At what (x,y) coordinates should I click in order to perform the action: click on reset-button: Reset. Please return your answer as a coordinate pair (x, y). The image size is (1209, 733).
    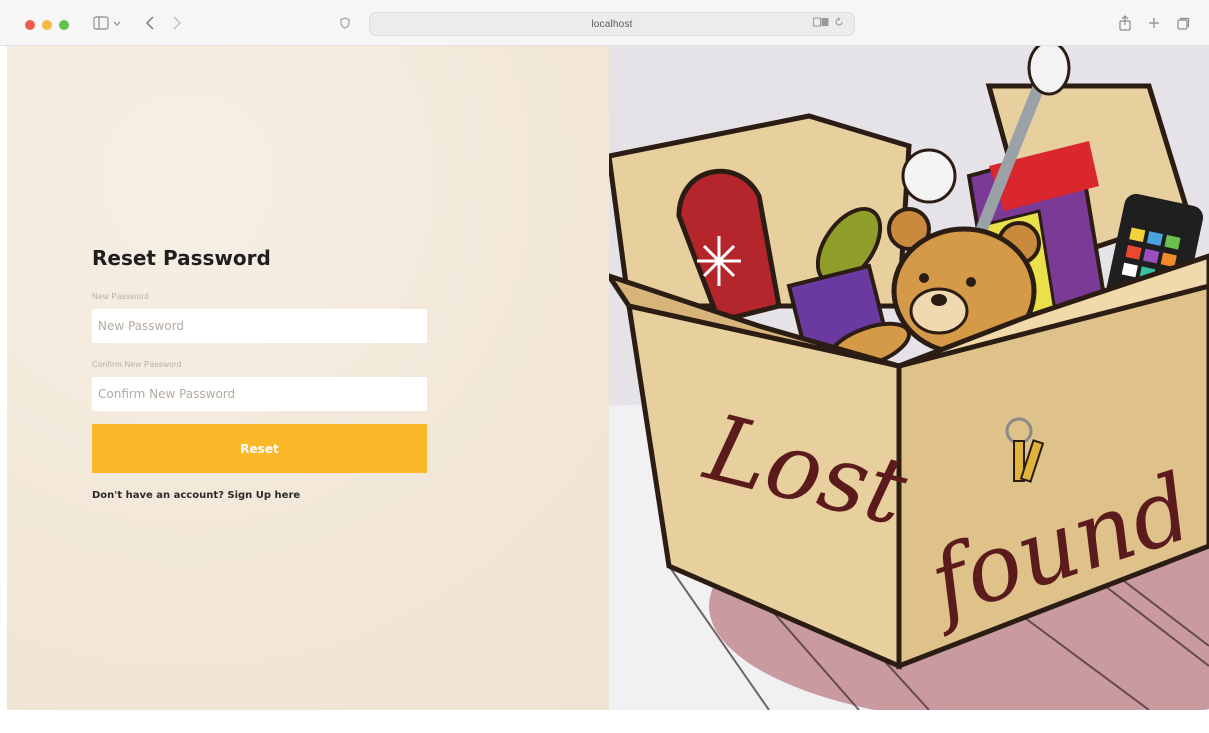
    Looking at the image, I should click on (259, 448).